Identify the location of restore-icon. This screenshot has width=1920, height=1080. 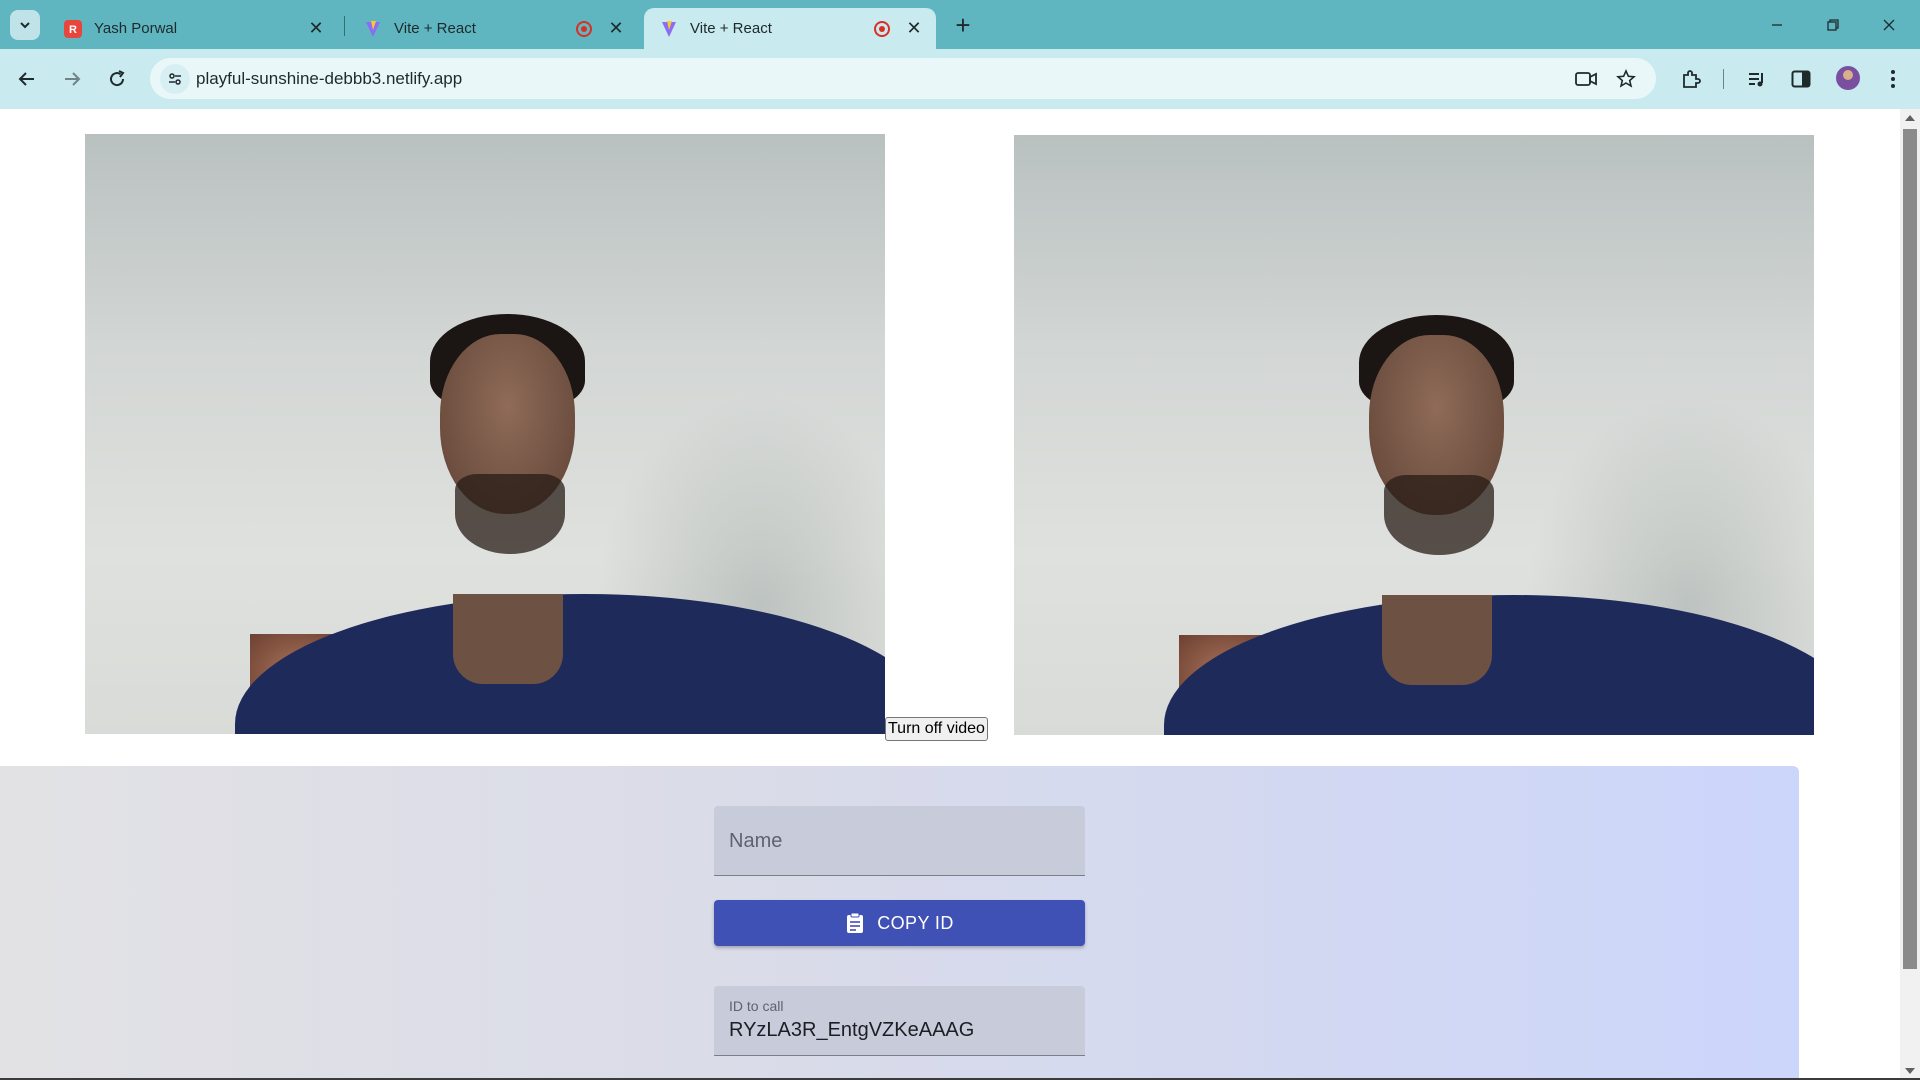
(1833, 24).